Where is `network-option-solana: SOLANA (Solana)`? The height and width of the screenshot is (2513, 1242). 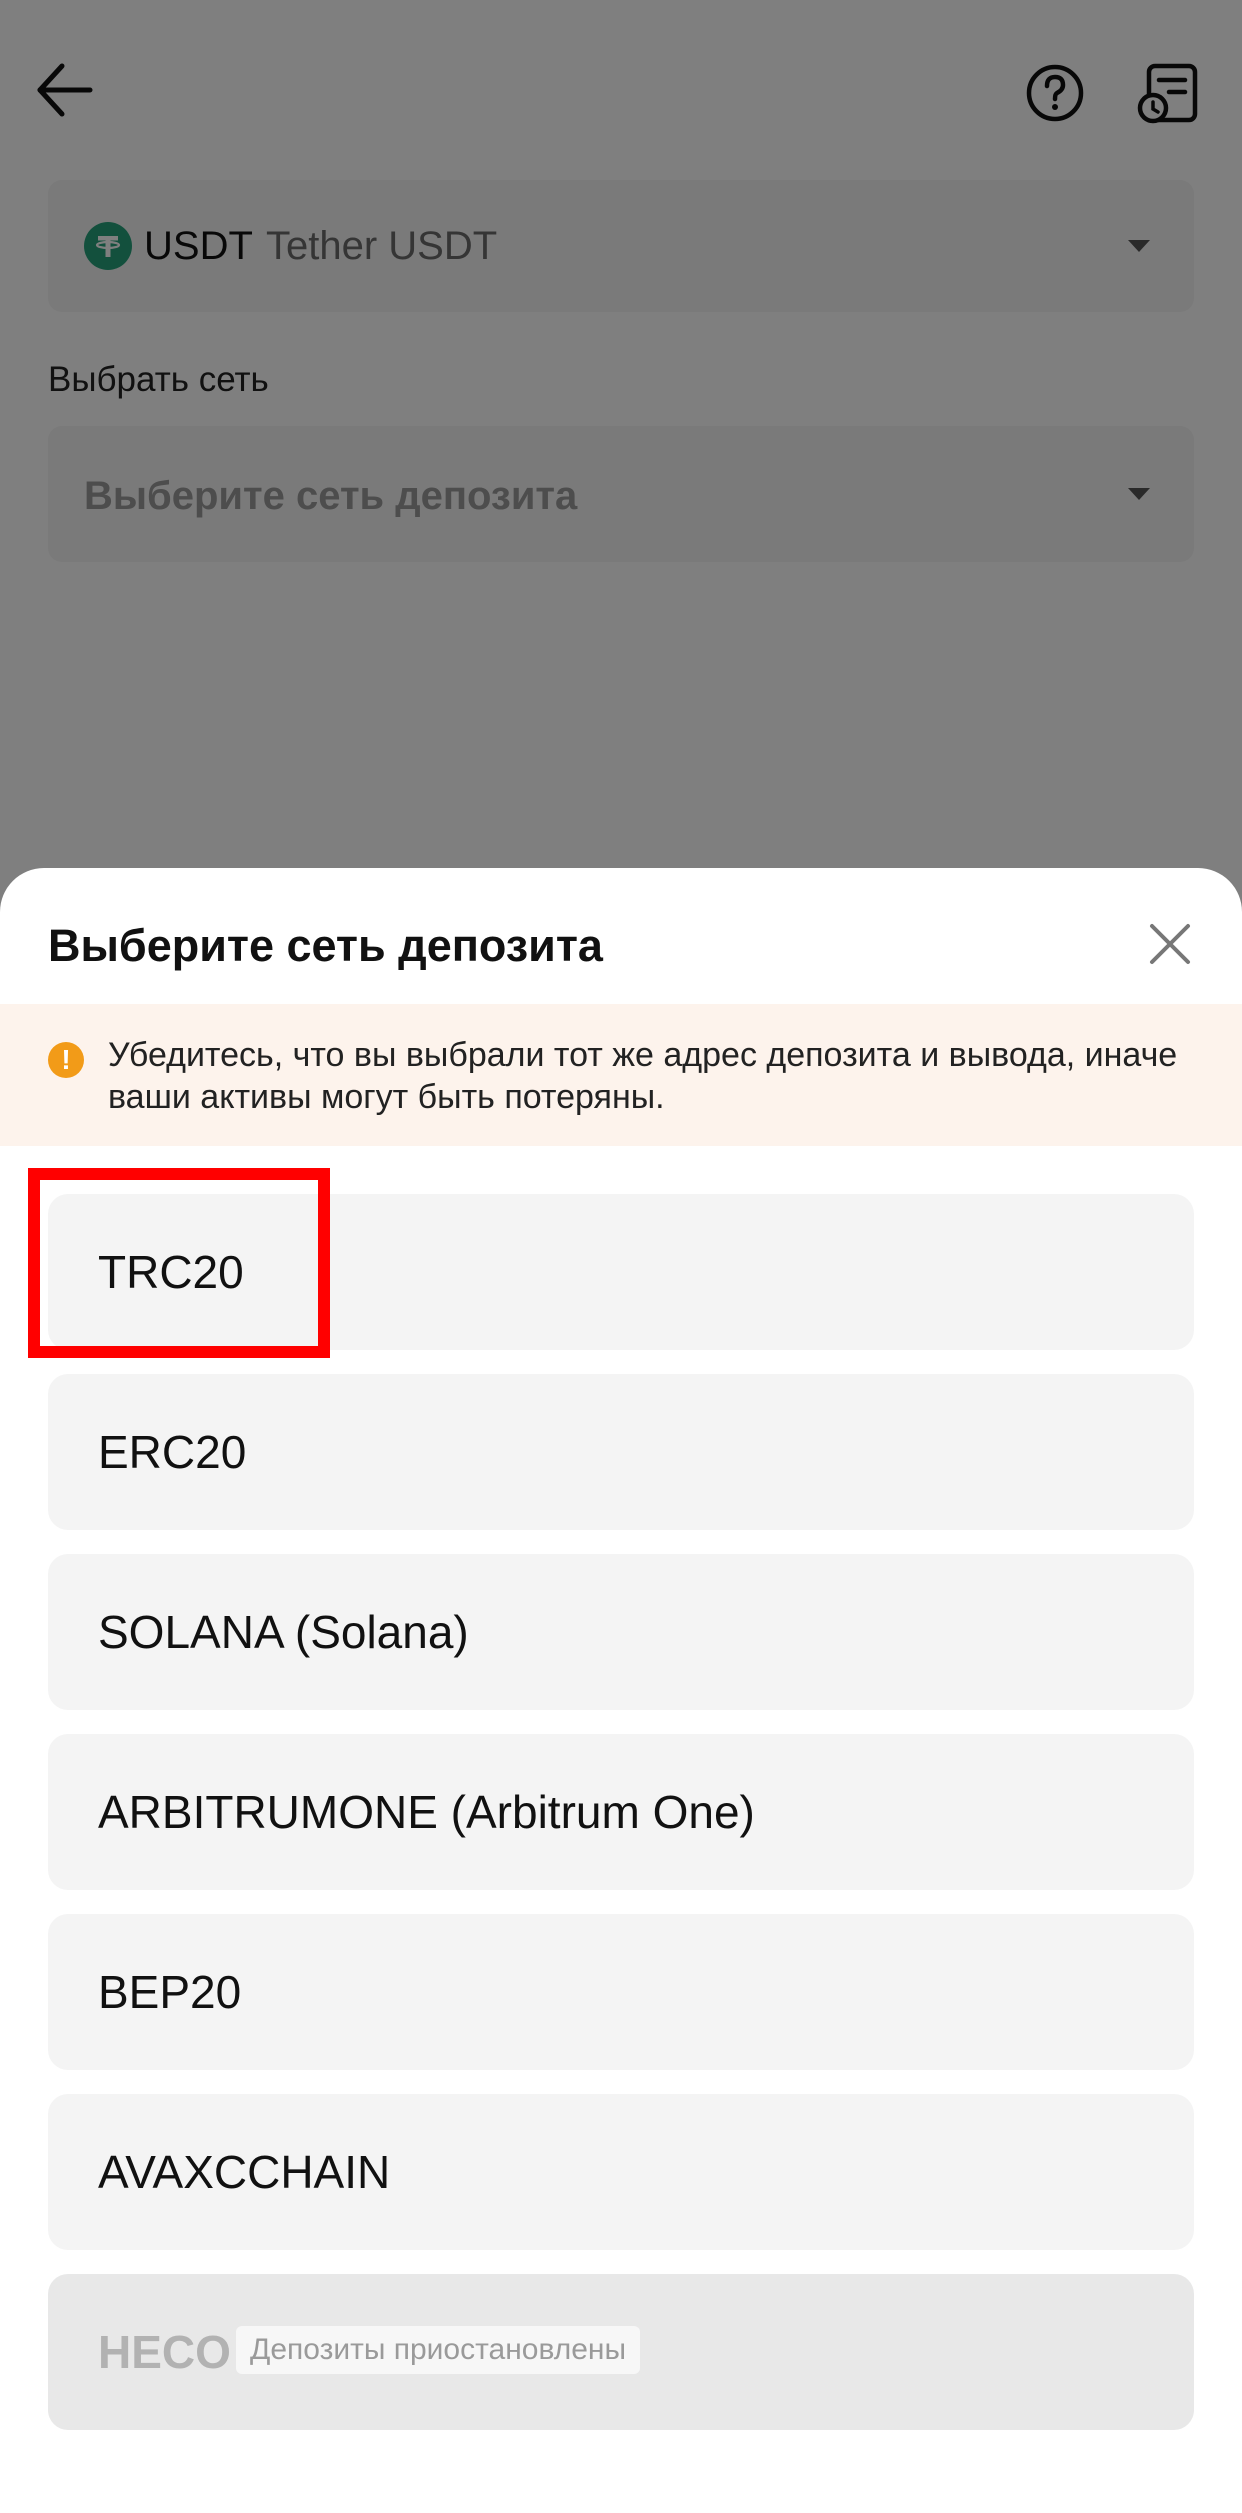
network-option-solana: SOLANA (Solana) is located at coordinates (621, 1632).